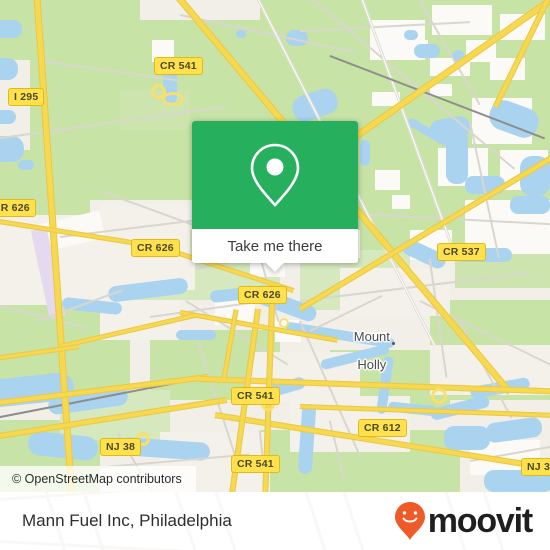 This screenshot has height=550, width=550. I want to click on moovit-smiley-pin-icon, so click(409, 521).